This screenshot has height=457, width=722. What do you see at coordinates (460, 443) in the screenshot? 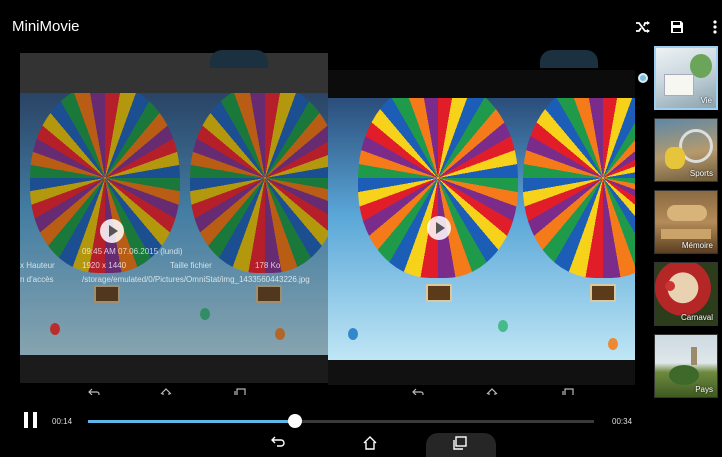
I see `recent-apps-icon` at bounding box center [460, 443].